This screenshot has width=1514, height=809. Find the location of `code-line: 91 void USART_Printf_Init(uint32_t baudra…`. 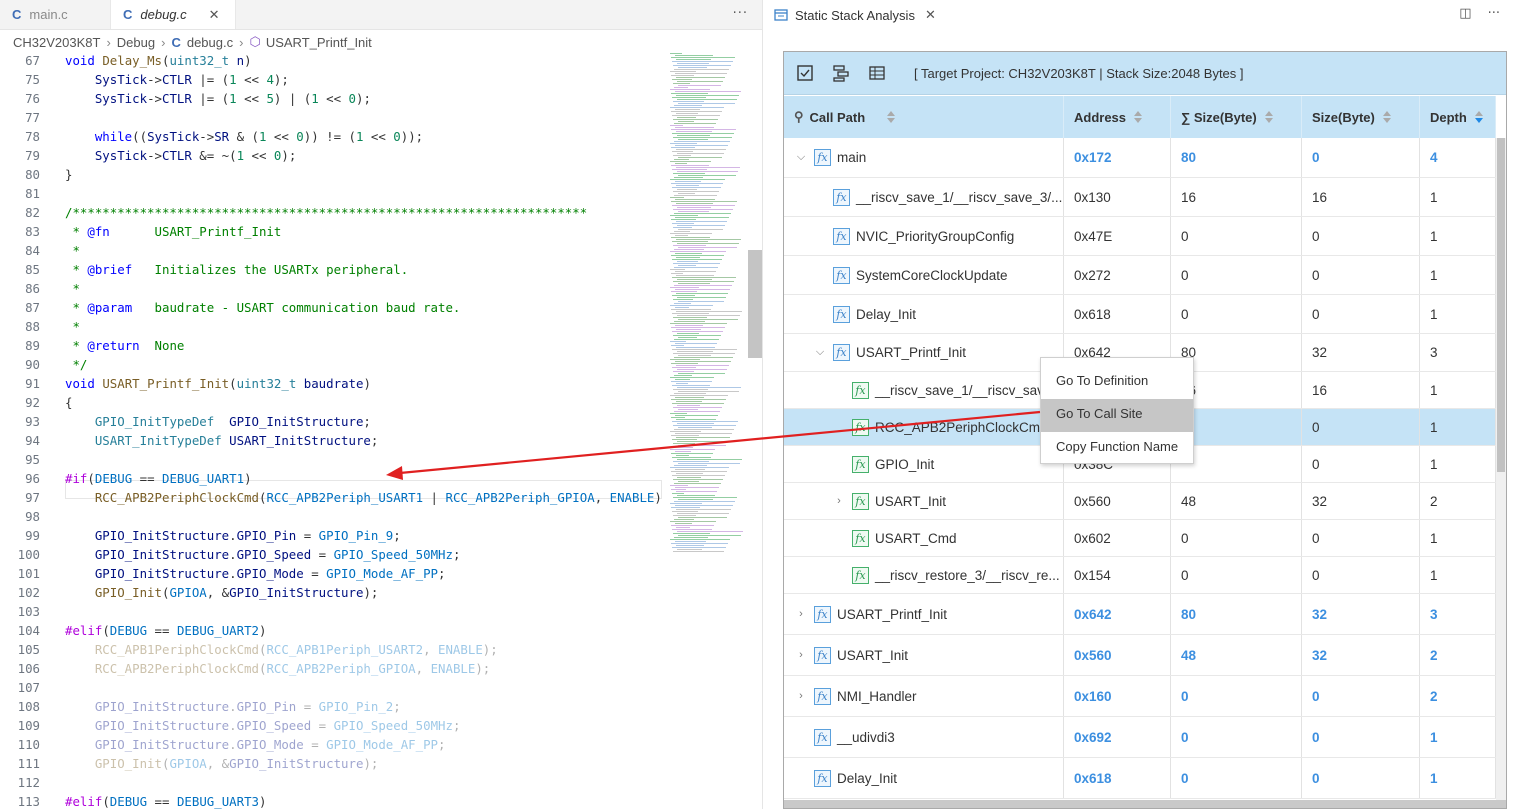

code-line: 91 void USART_Printf_Init(uint32_t baudra… is located at coordinates (331, 383).